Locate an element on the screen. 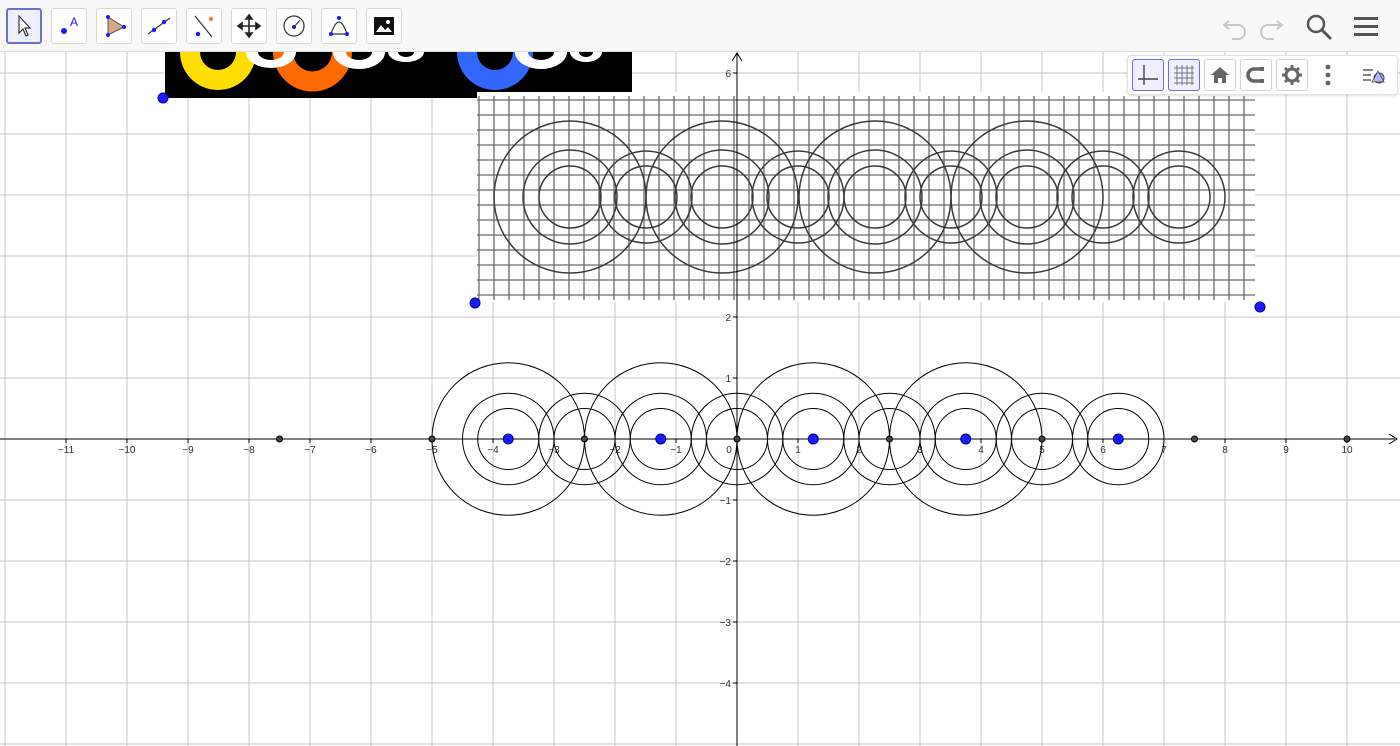 The height and width of the screenshot is (746, 1400). grid-toggle-icon is located at coordinates (1184, 75).